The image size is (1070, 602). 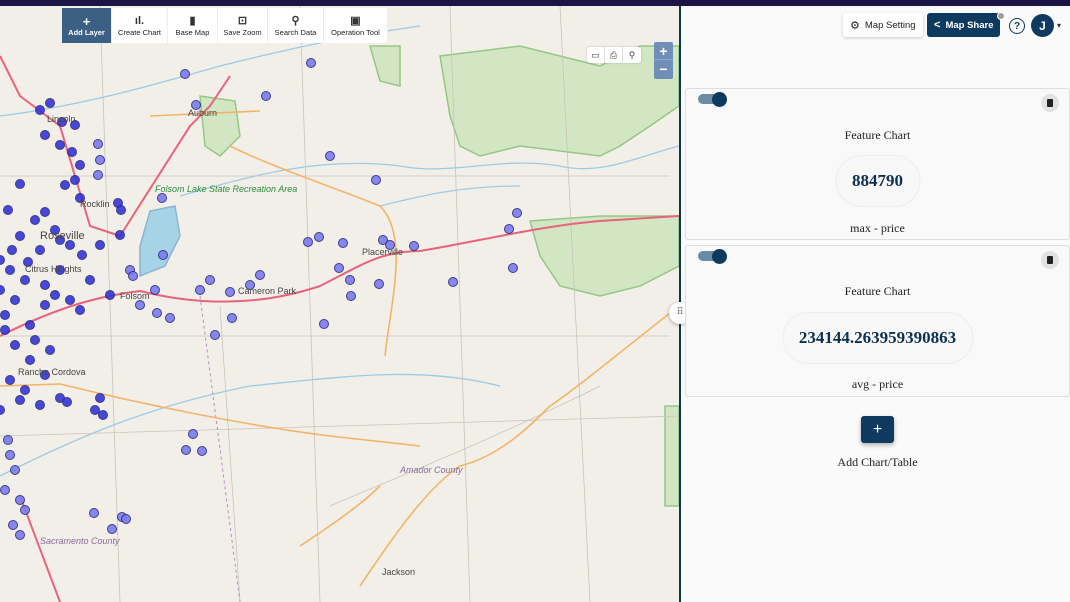 I want to click on zoom-in-button: +, so click(x=663, y=51).